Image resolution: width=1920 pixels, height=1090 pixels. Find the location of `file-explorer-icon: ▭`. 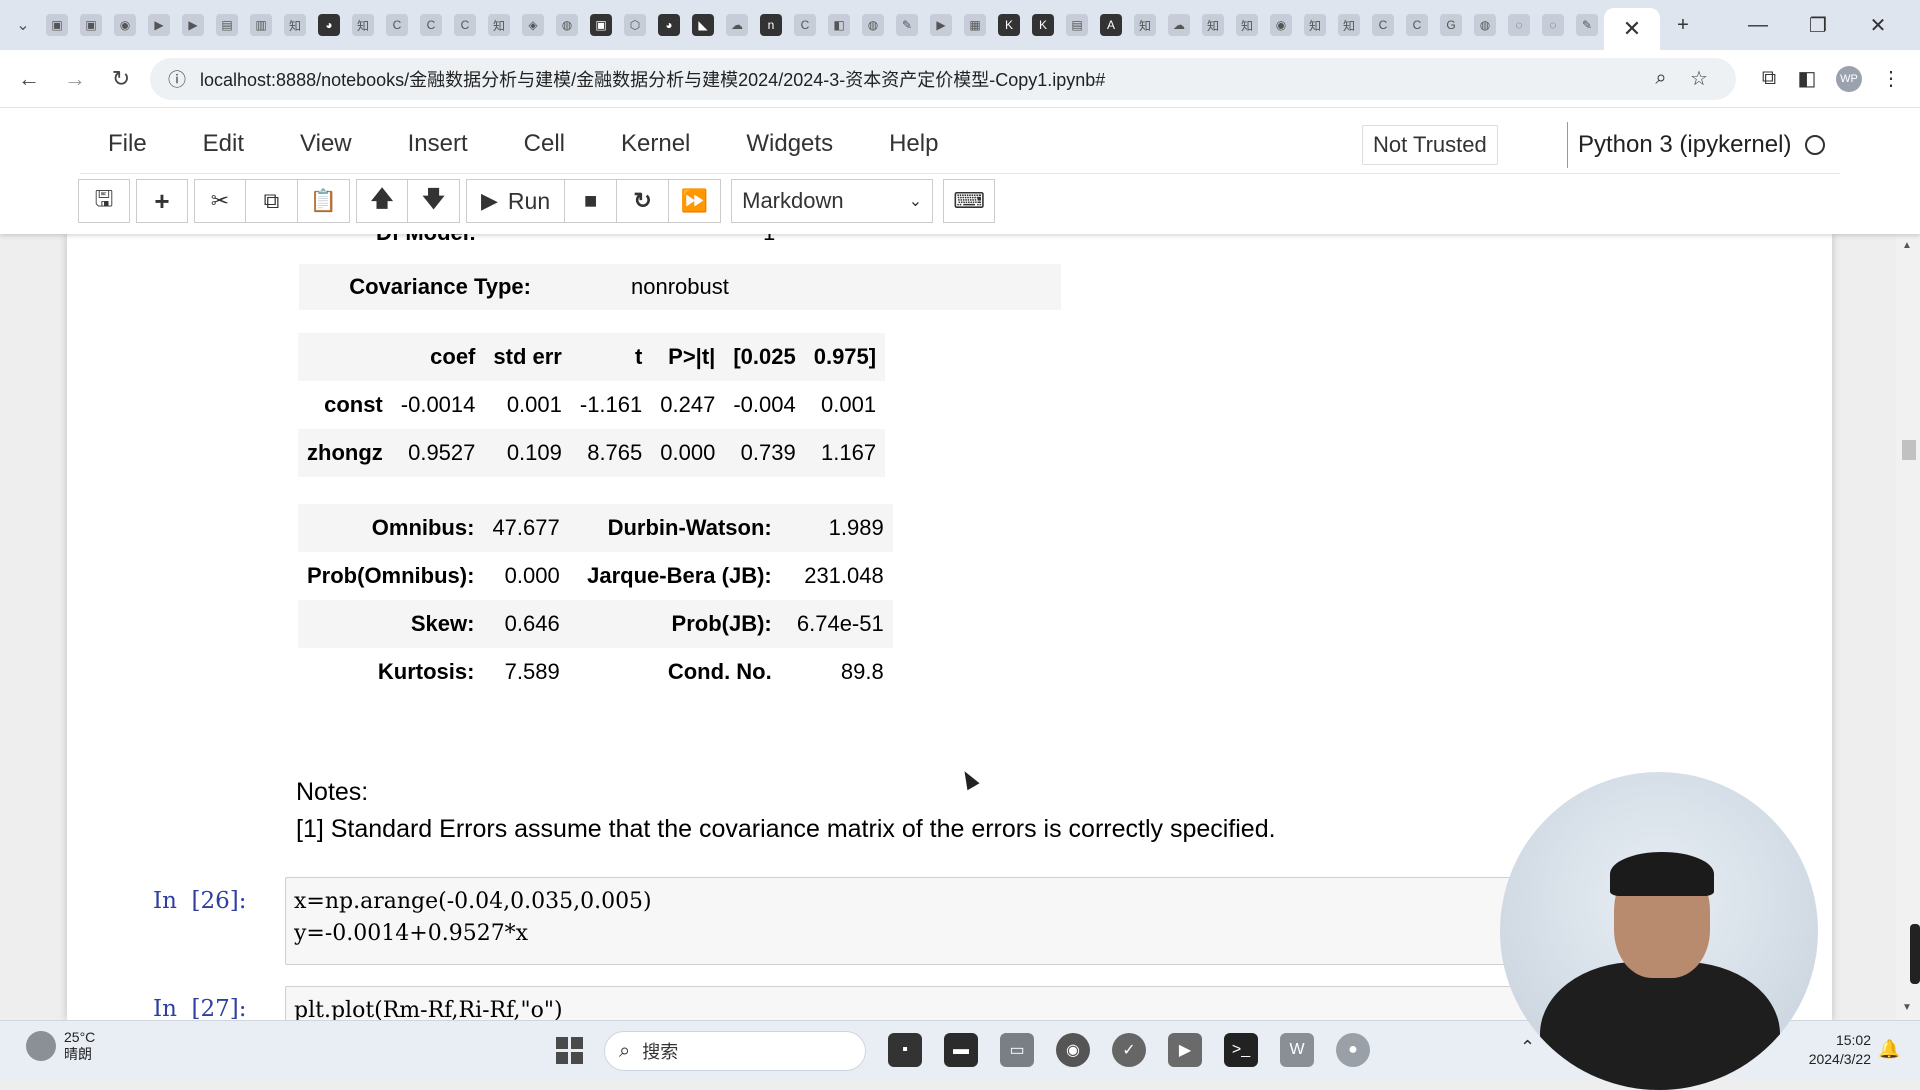

file-explorer-icon: ▭ is located at coordinates (1017, 1050).